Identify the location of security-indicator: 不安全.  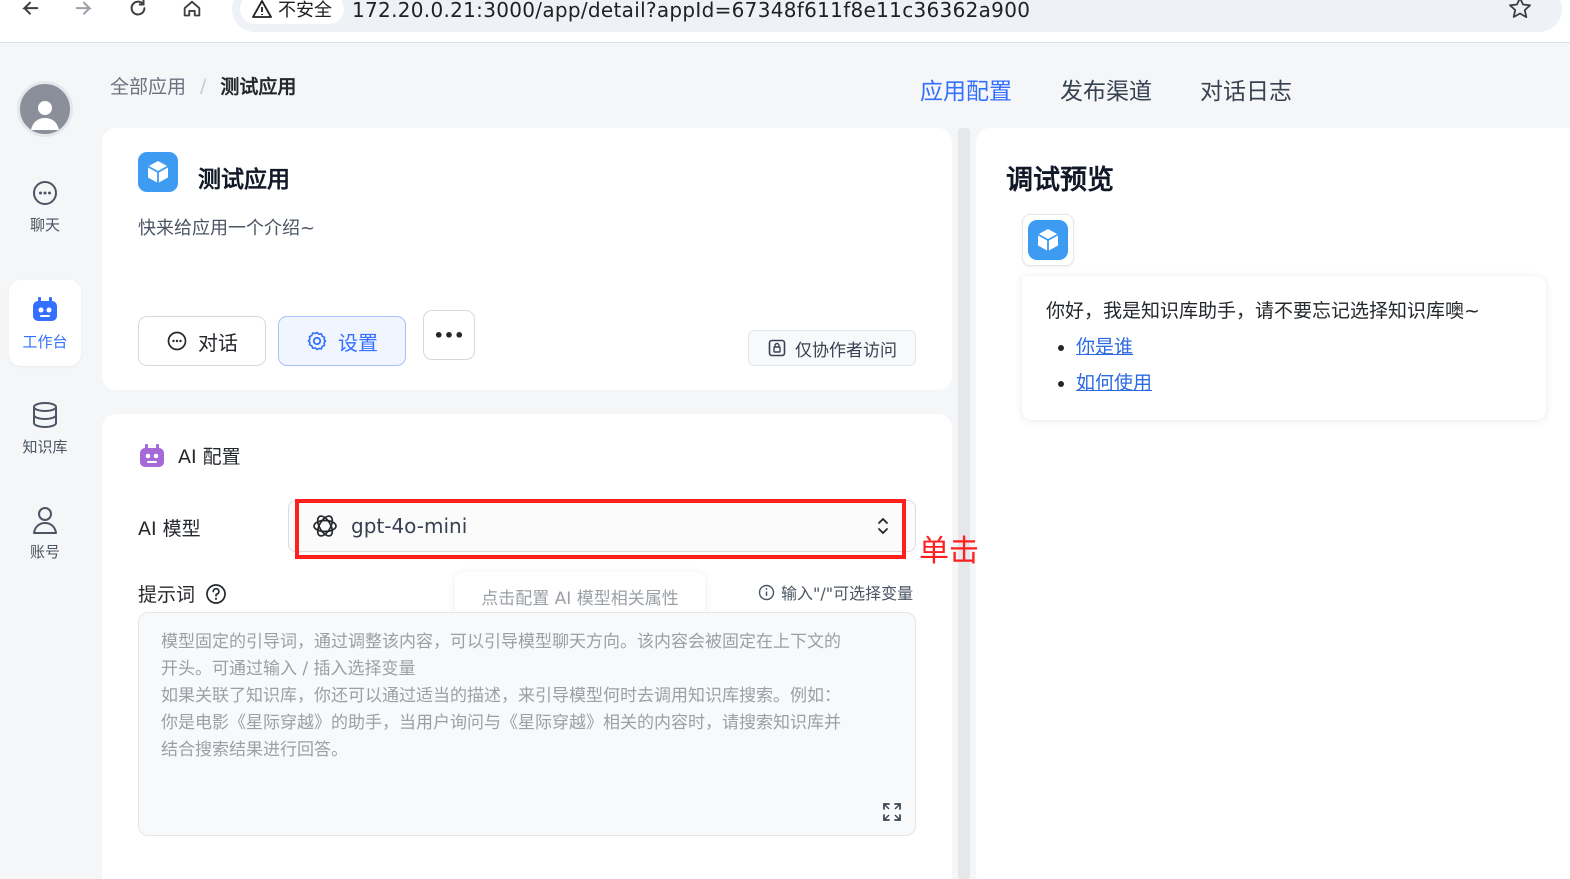
(292, 12).